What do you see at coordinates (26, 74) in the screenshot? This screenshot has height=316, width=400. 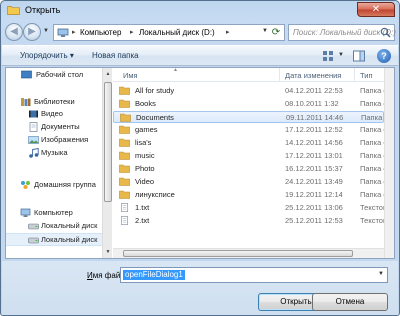 I see `desktop-icon` at bounding box center [26, 74].